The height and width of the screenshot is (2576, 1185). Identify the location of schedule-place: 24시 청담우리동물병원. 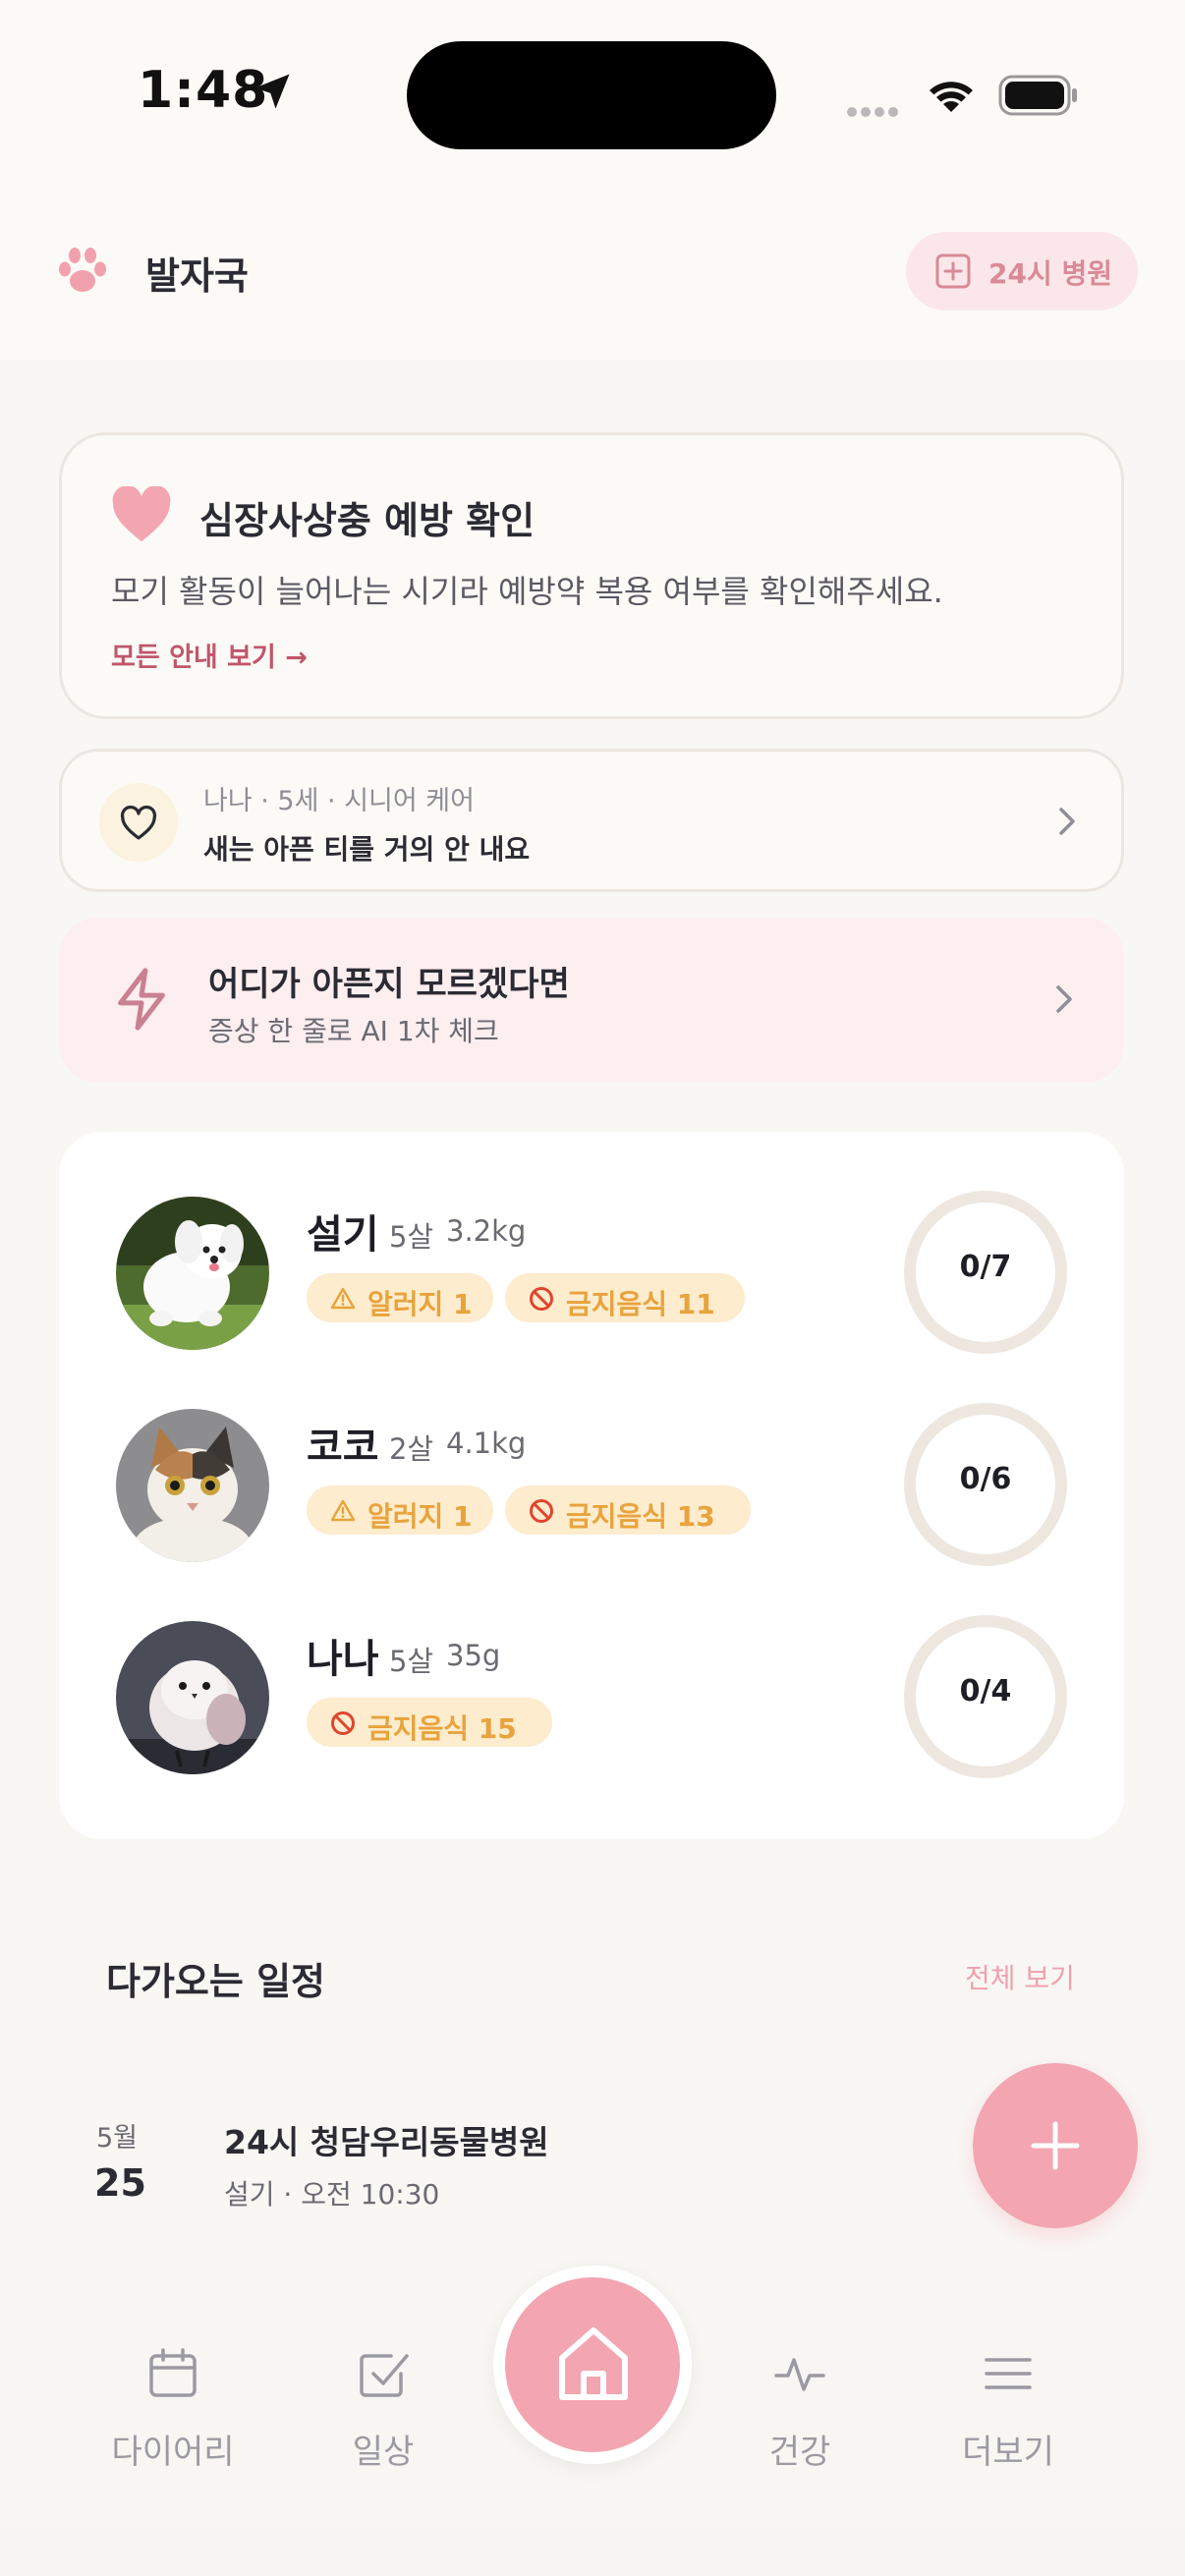
(386, 2142).